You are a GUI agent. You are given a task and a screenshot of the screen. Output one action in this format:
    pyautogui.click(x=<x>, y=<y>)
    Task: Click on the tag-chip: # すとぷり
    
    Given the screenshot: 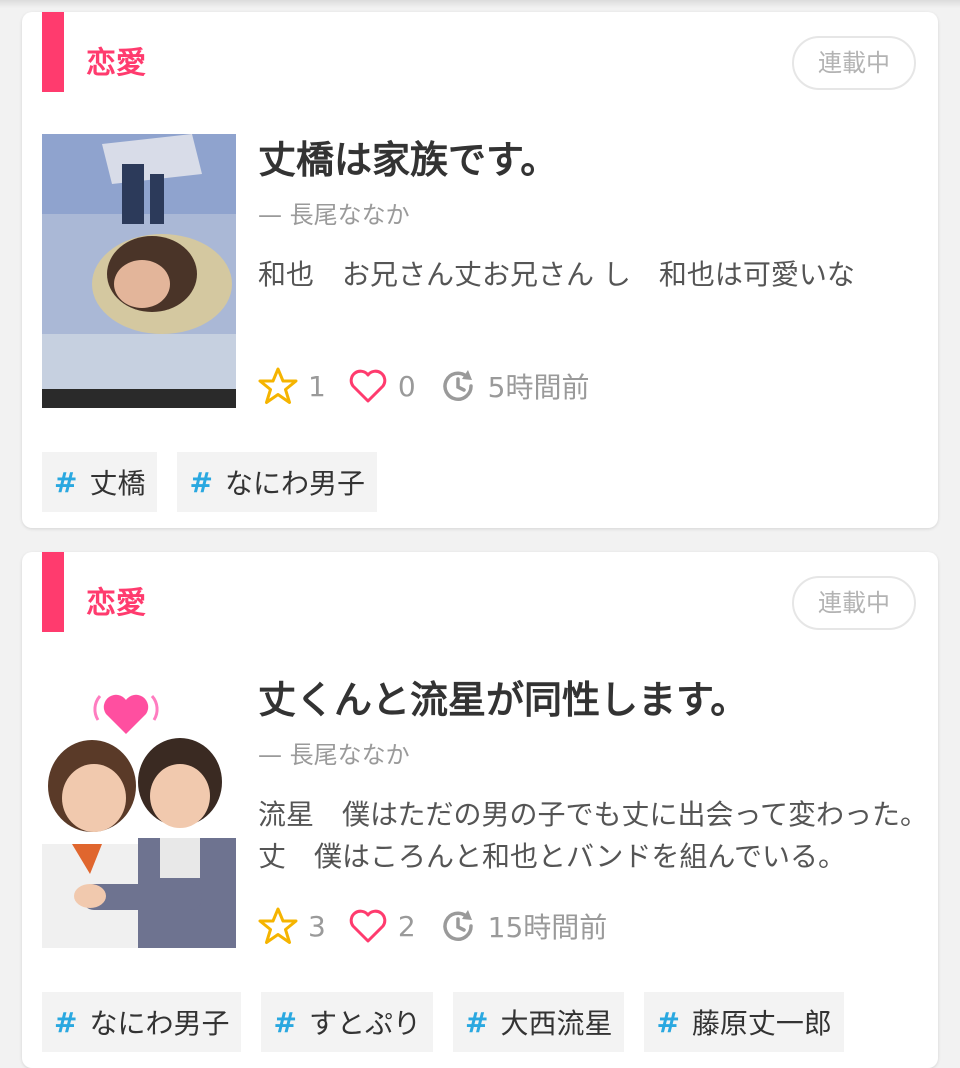 What is the action you would take?
    pyautogui.click(x=347, y=1022)
    